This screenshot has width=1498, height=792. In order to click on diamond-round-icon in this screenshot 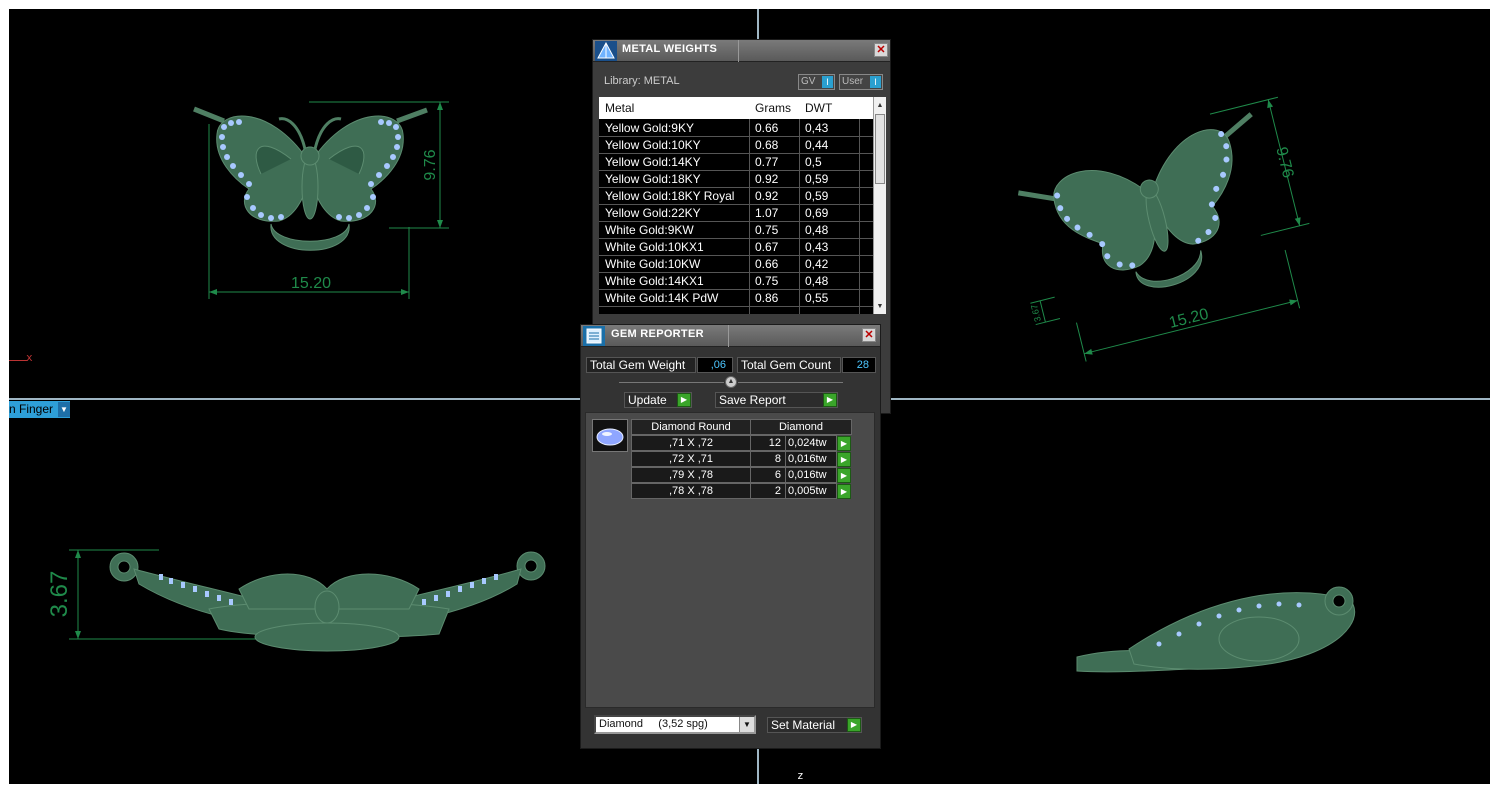, I will do `click(610, 437)`.